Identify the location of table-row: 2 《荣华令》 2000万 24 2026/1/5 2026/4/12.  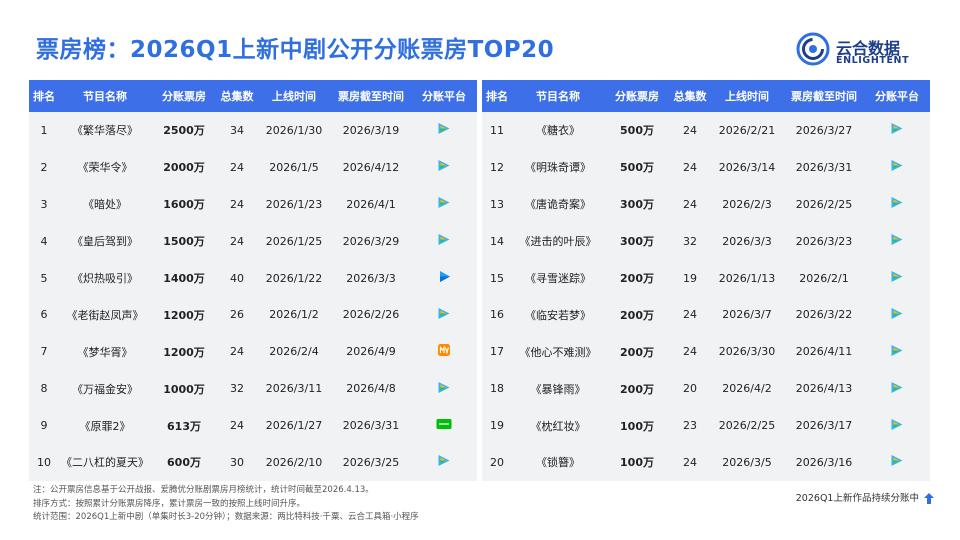
(253, 167).